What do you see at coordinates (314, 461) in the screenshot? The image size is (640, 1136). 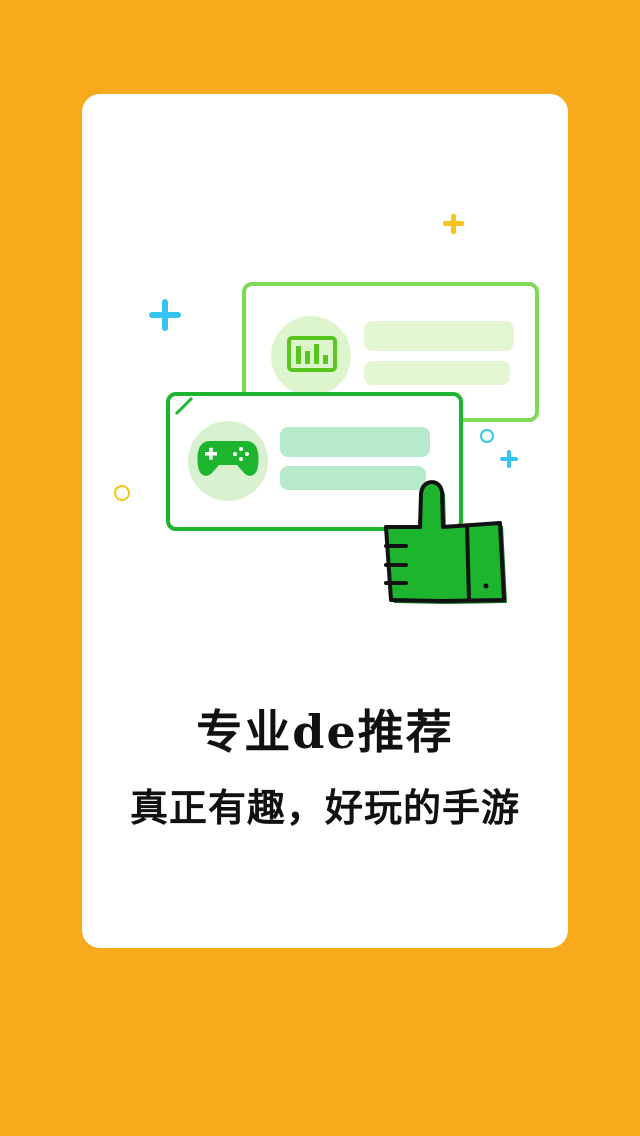 I see `front-recommendation-card` at bounding box center [314, 461].